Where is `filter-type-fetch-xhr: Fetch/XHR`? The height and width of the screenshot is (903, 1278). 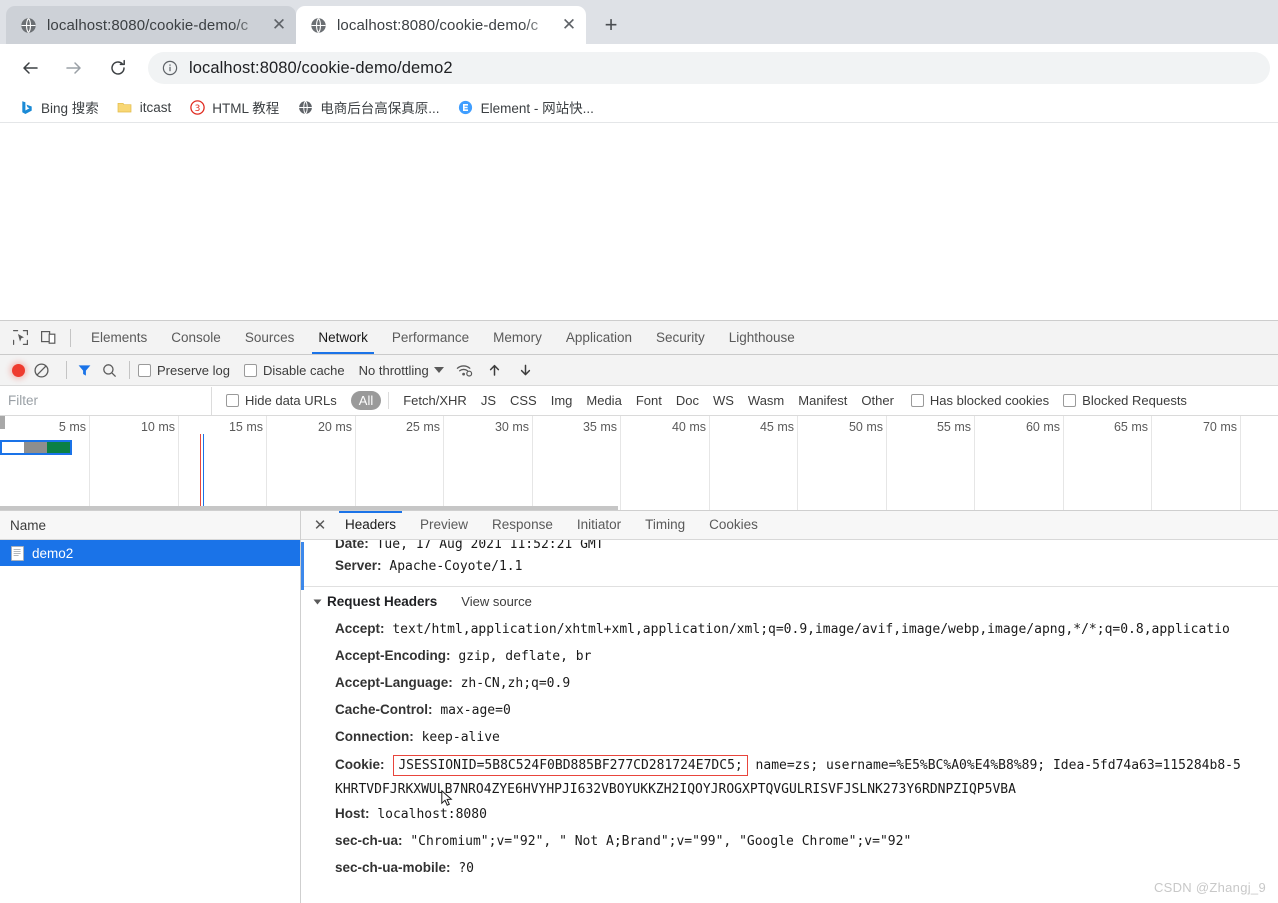 filter-type-fetch-xhr: Fetch/XHR is located at coordinates (435, 400).